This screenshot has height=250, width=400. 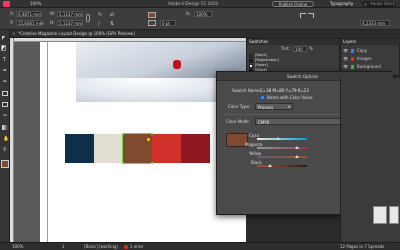 I want to click on h-field: 5,1147 mm, so click(x=70, y=23).